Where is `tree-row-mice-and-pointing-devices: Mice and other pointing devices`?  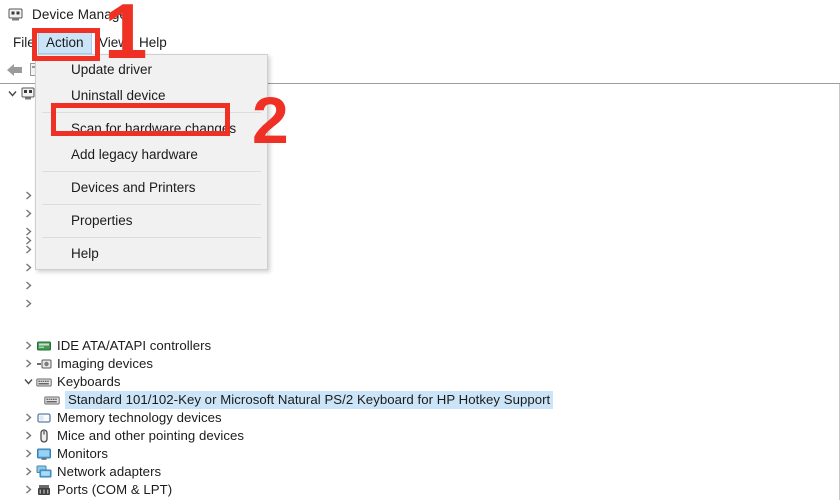
tree-row-mice-and-pointing-devices: Mice and other pointing devices is located at coordinates (132, 435).